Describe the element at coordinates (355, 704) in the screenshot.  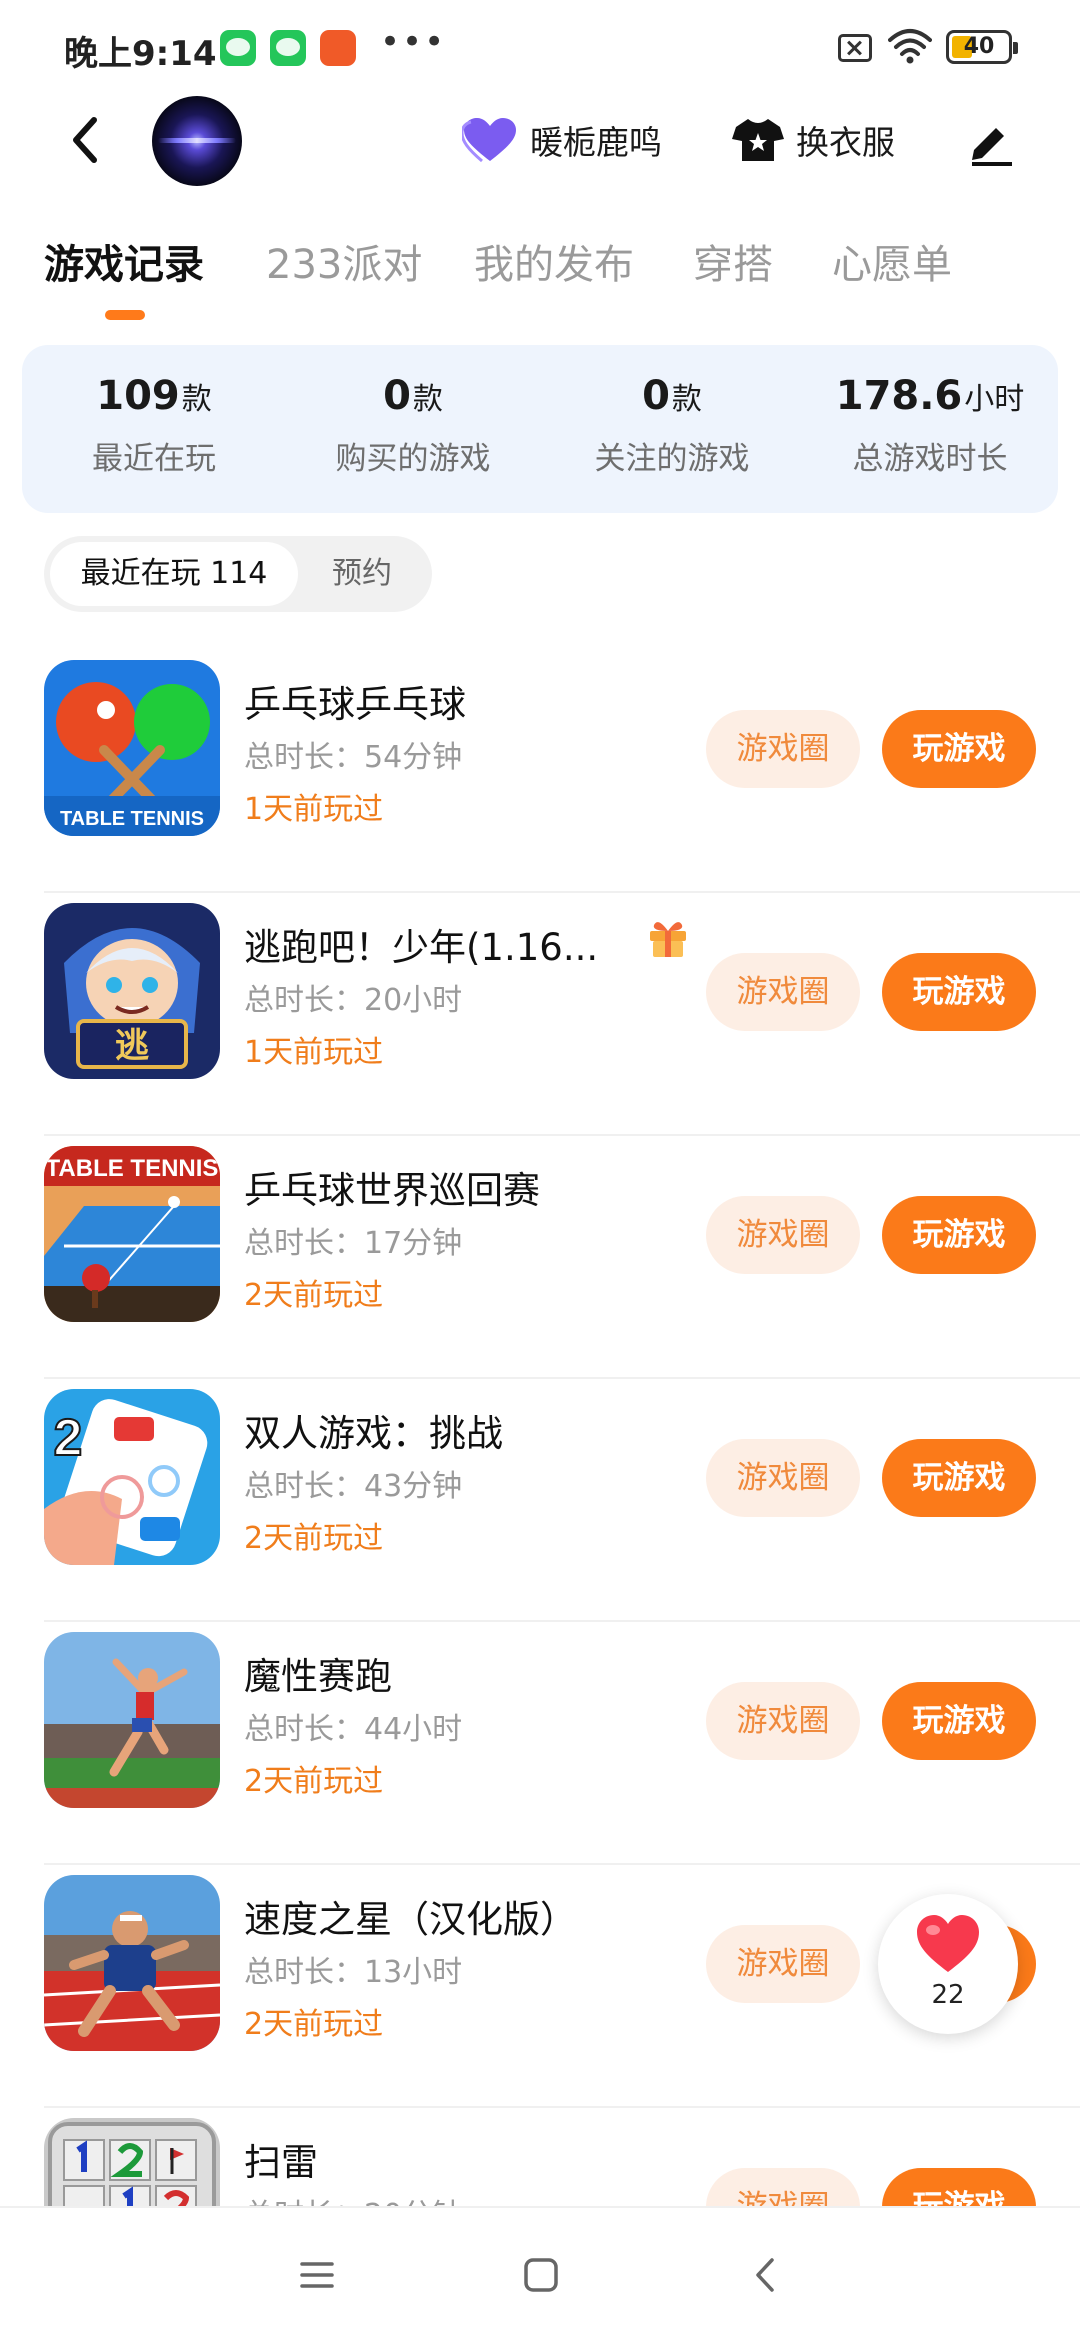
I see `game-name: 乒乓球乒乓球` at that location.